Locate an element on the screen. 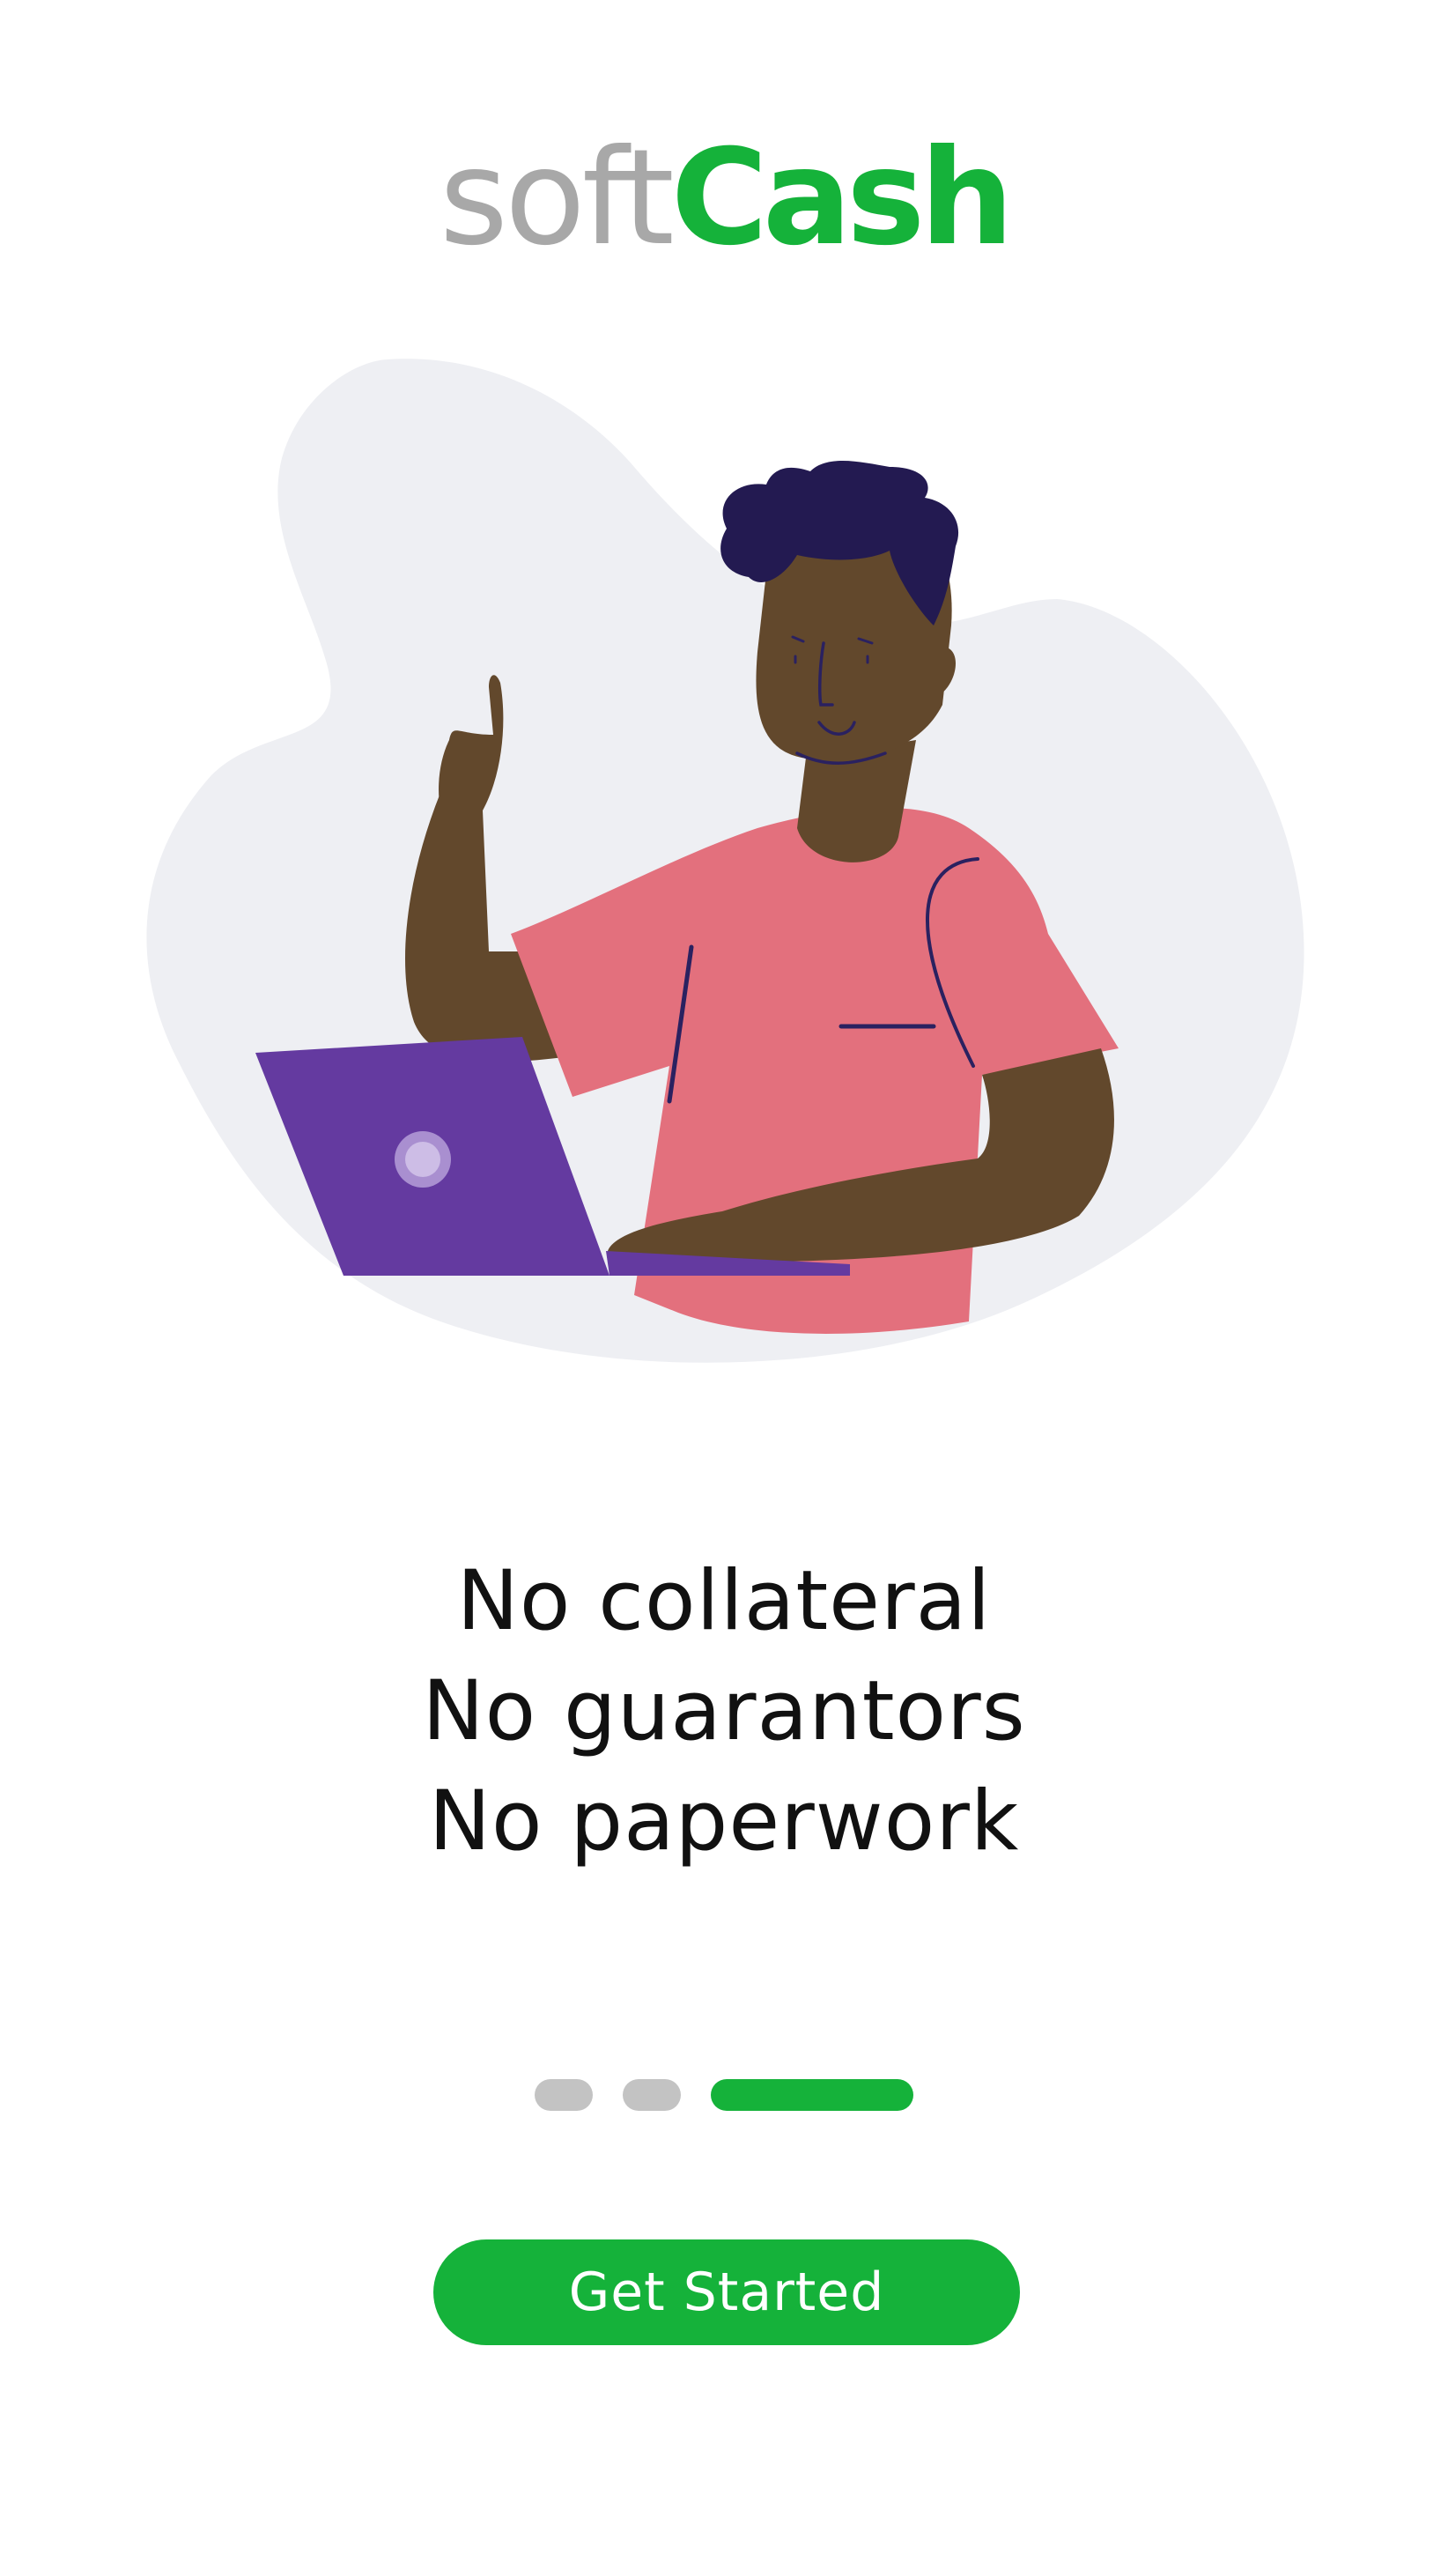  tagline-line-collateral: No collateral is located at coordinates (724, 1601).